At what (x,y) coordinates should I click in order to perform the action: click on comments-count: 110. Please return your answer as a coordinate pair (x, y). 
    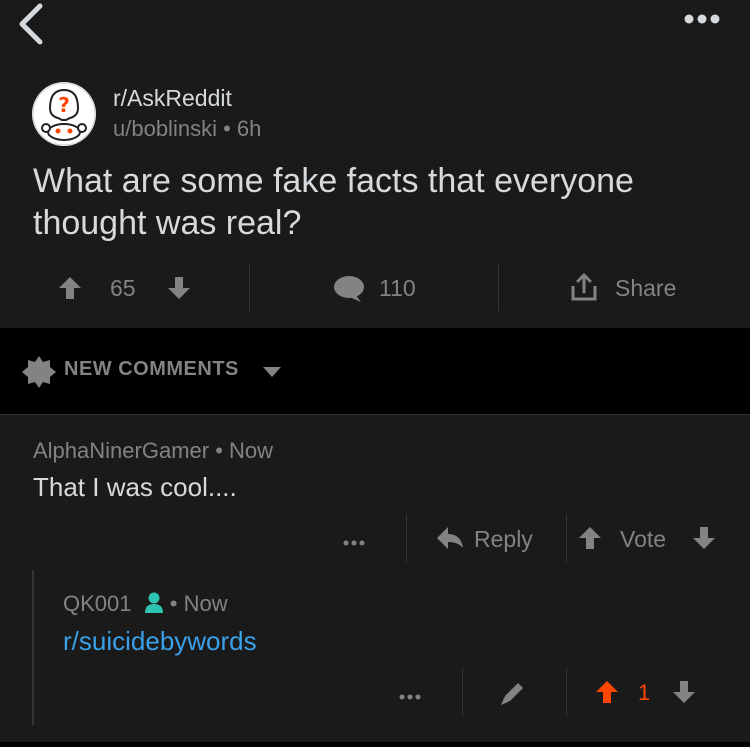
    Looking at the image, I should click on (397, 288).